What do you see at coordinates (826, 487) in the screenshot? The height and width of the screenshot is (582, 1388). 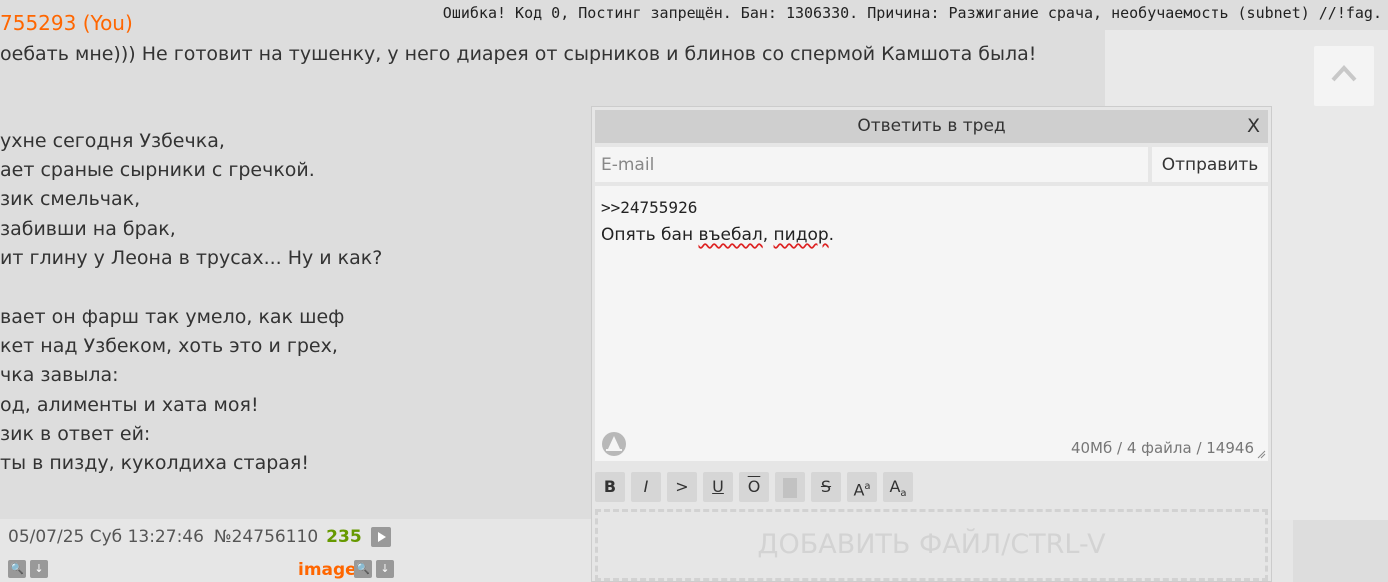 I see `strike-button: S` at bounding box center [826, 487].